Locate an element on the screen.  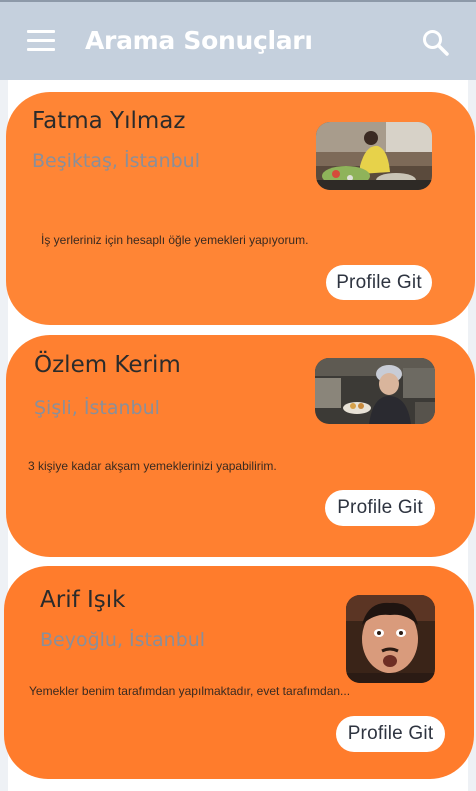
cook-name: Arif Işık is located at coordinates (83, 600).